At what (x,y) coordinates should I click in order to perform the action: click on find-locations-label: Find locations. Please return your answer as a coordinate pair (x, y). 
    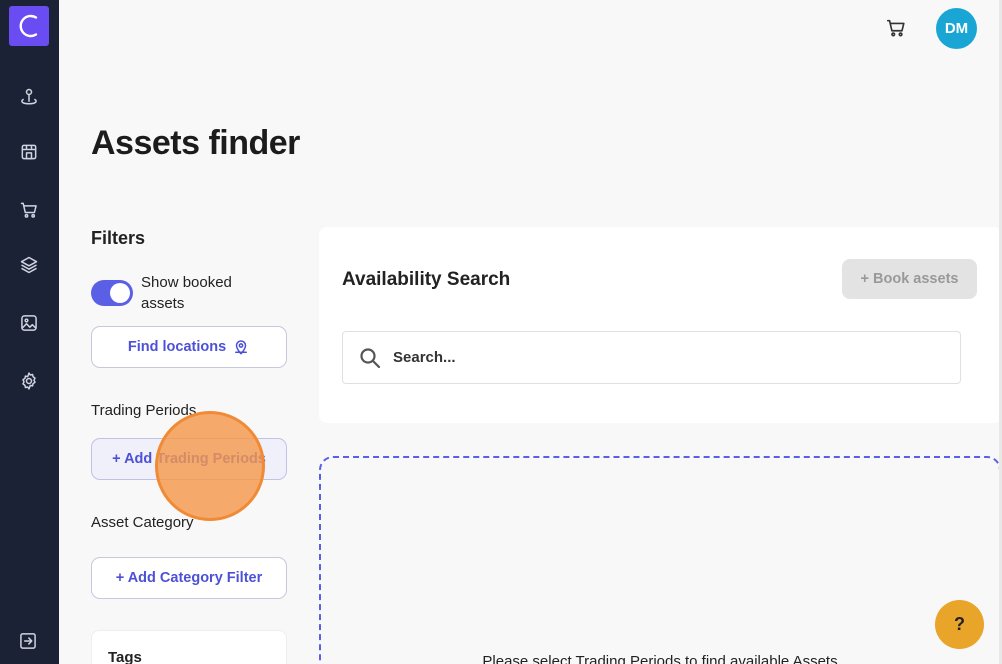
    Looking at the image, I should click on (177, 347).